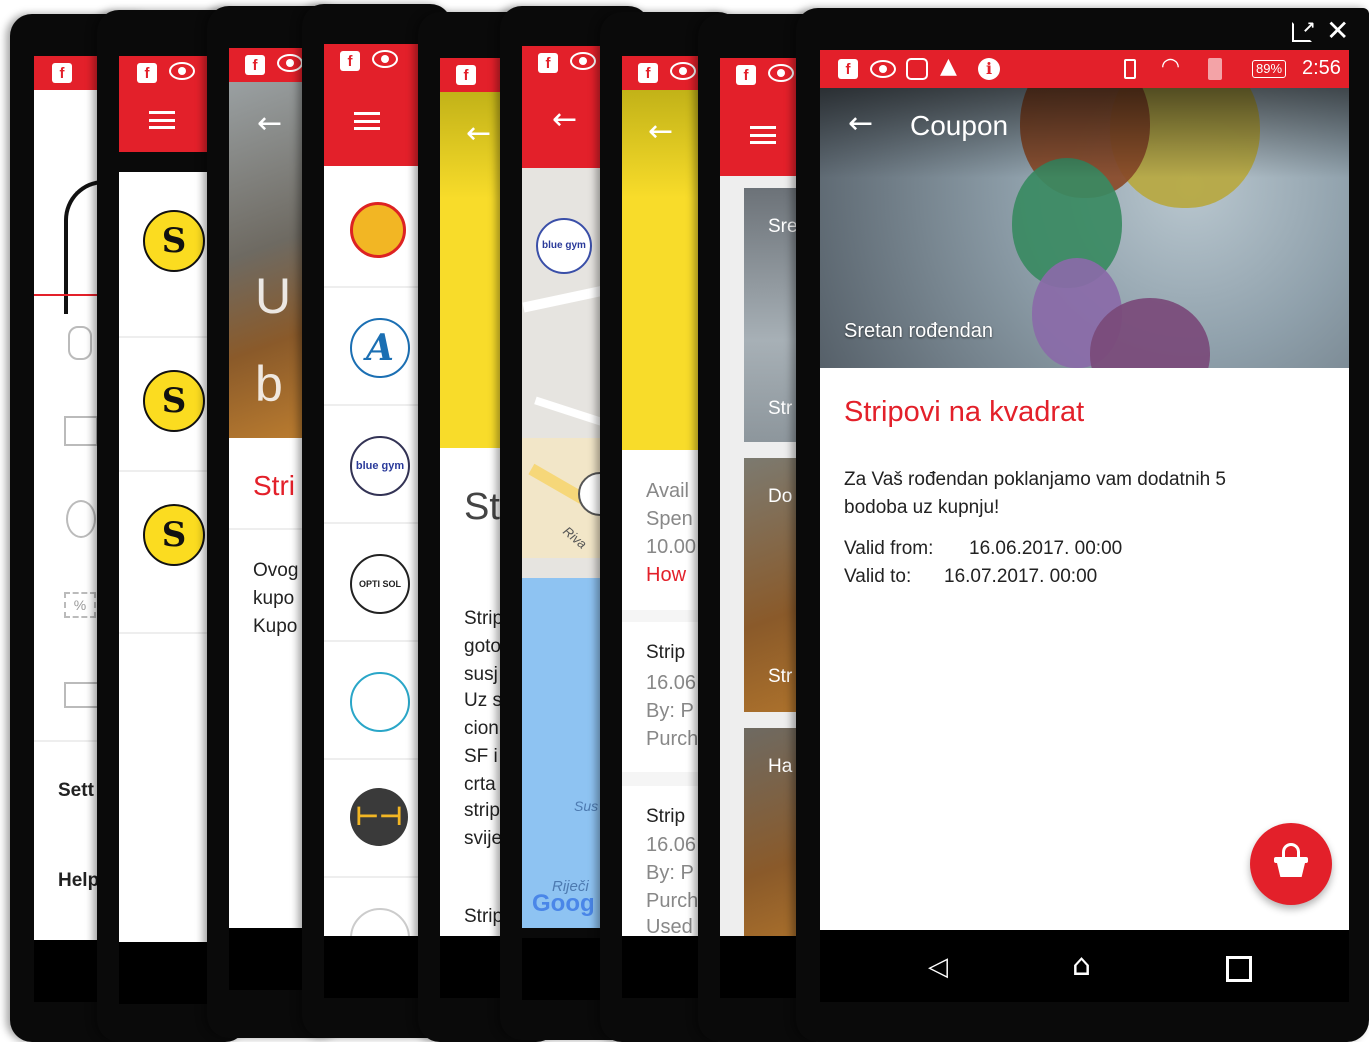 The image size is (1369, 1042). Describe the element at coordinates (878, 576) in the screenshot. I see `valid-to-label: Valid to:` at that location.